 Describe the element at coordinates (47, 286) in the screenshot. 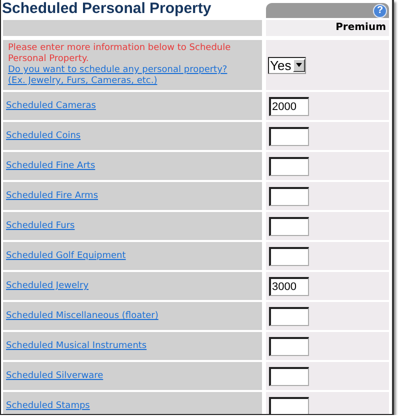

I see `property-link: Scheduled Jewelry` at that location.